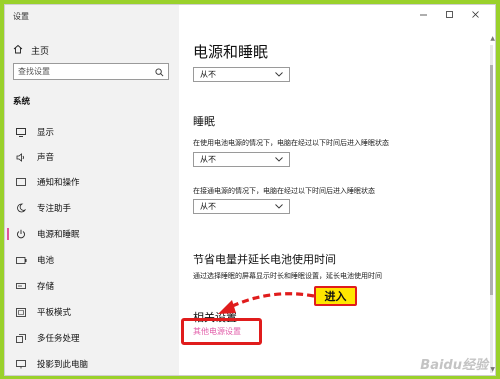 This screenshot has height=379, width=500. Describe the element at coordinates (92, 364) in the screenshot. I see `sidebar-item-project: 投影到此电脑` at that location.